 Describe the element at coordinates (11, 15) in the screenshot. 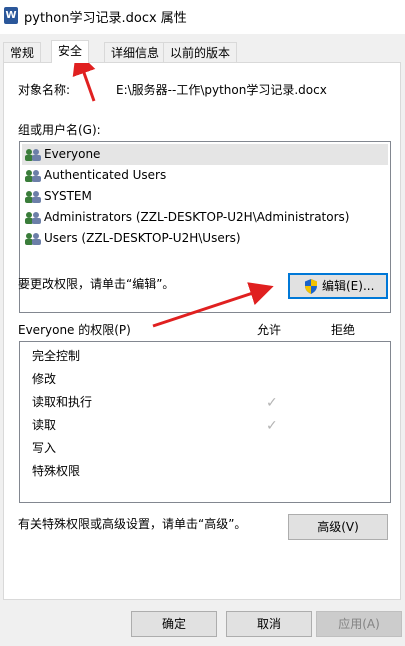

I see `word-doc-icon: W` at that location.